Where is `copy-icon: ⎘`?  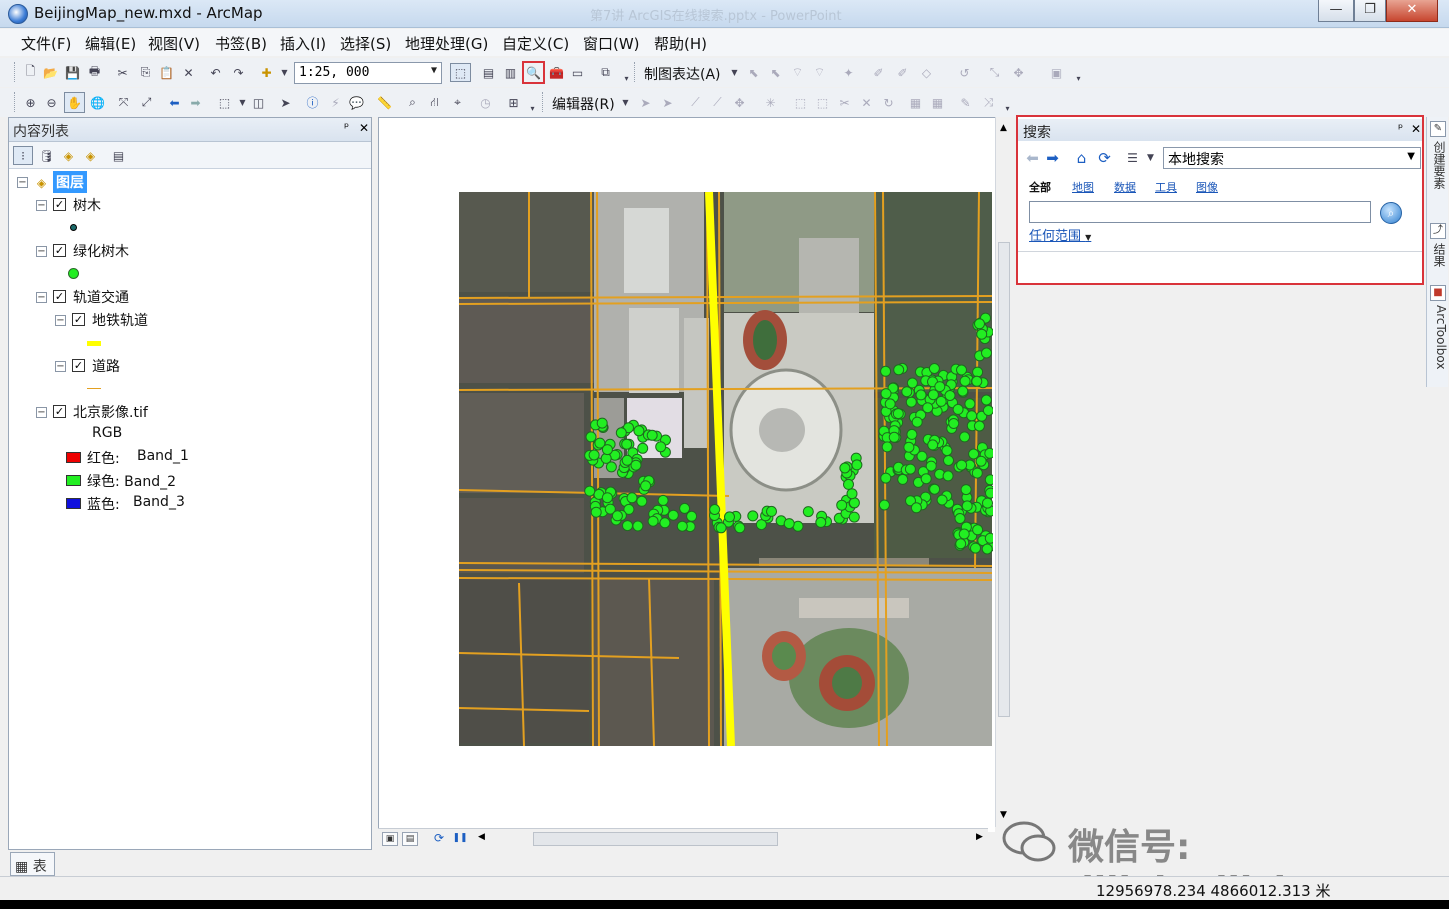 copy-icon: ⎘ is located at coordinates (145, 72).